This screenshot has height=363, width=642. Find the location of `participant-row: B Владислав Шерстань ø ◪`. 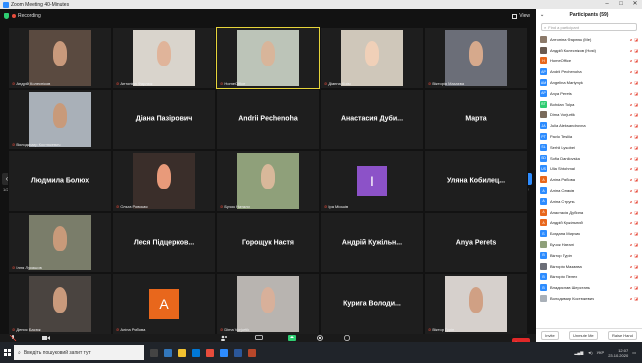

participant-row: B Владислав Шерстань ø ◪ is located at coordinates (589, 287).